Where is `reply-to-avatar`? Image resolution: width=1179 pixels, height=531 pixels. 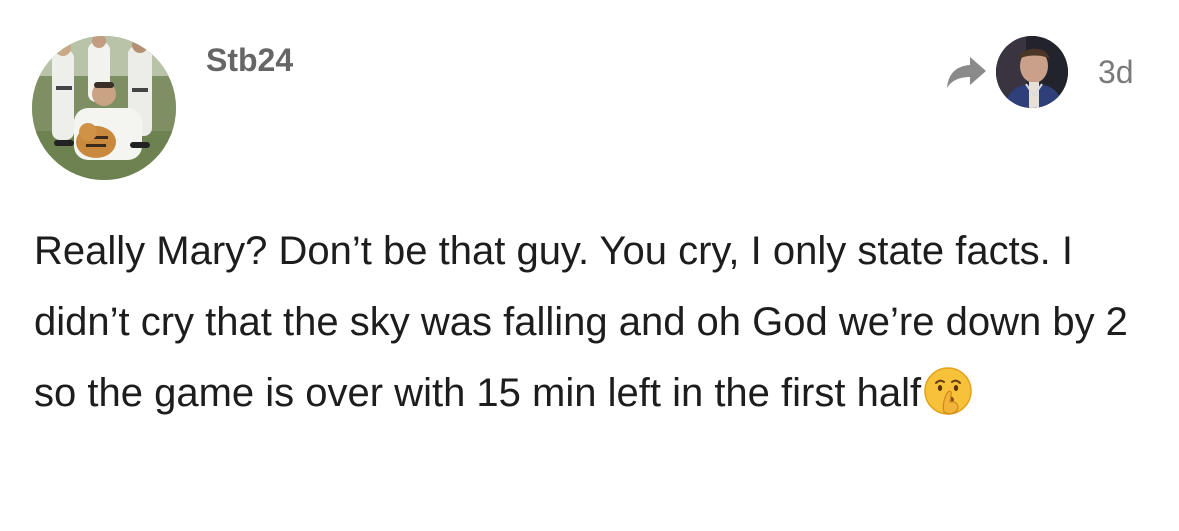
reply-to-avatar is located at coordinates (1032, 72).